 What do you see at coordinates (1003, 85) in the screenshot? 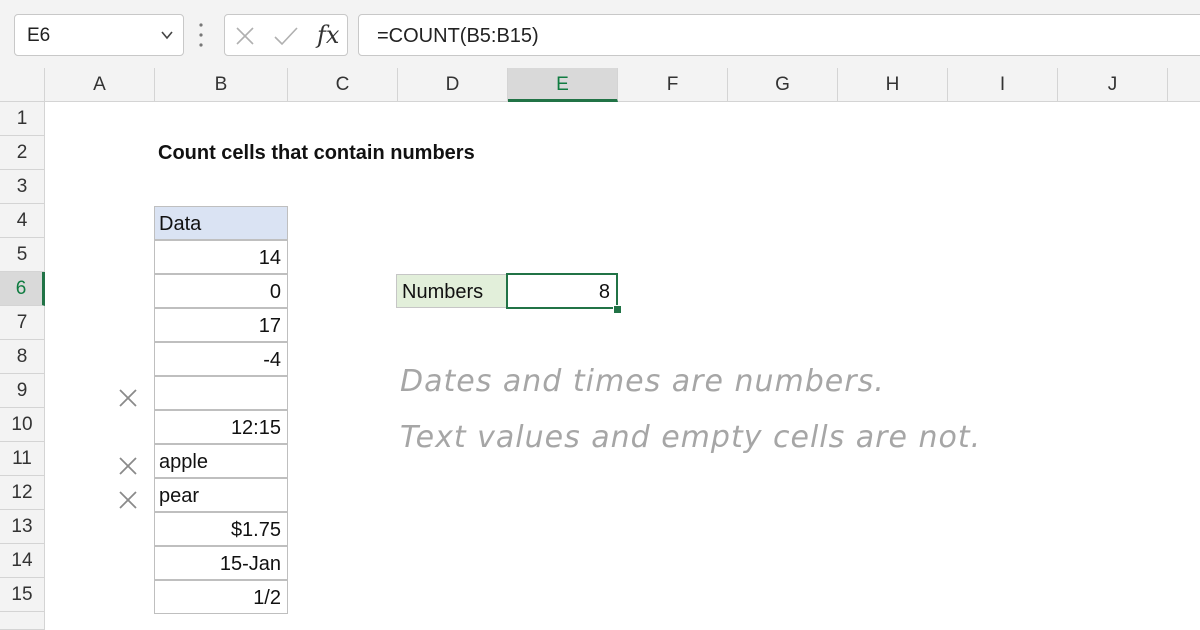
I see `column-header-i: I` at bounding box center [1003, 85].